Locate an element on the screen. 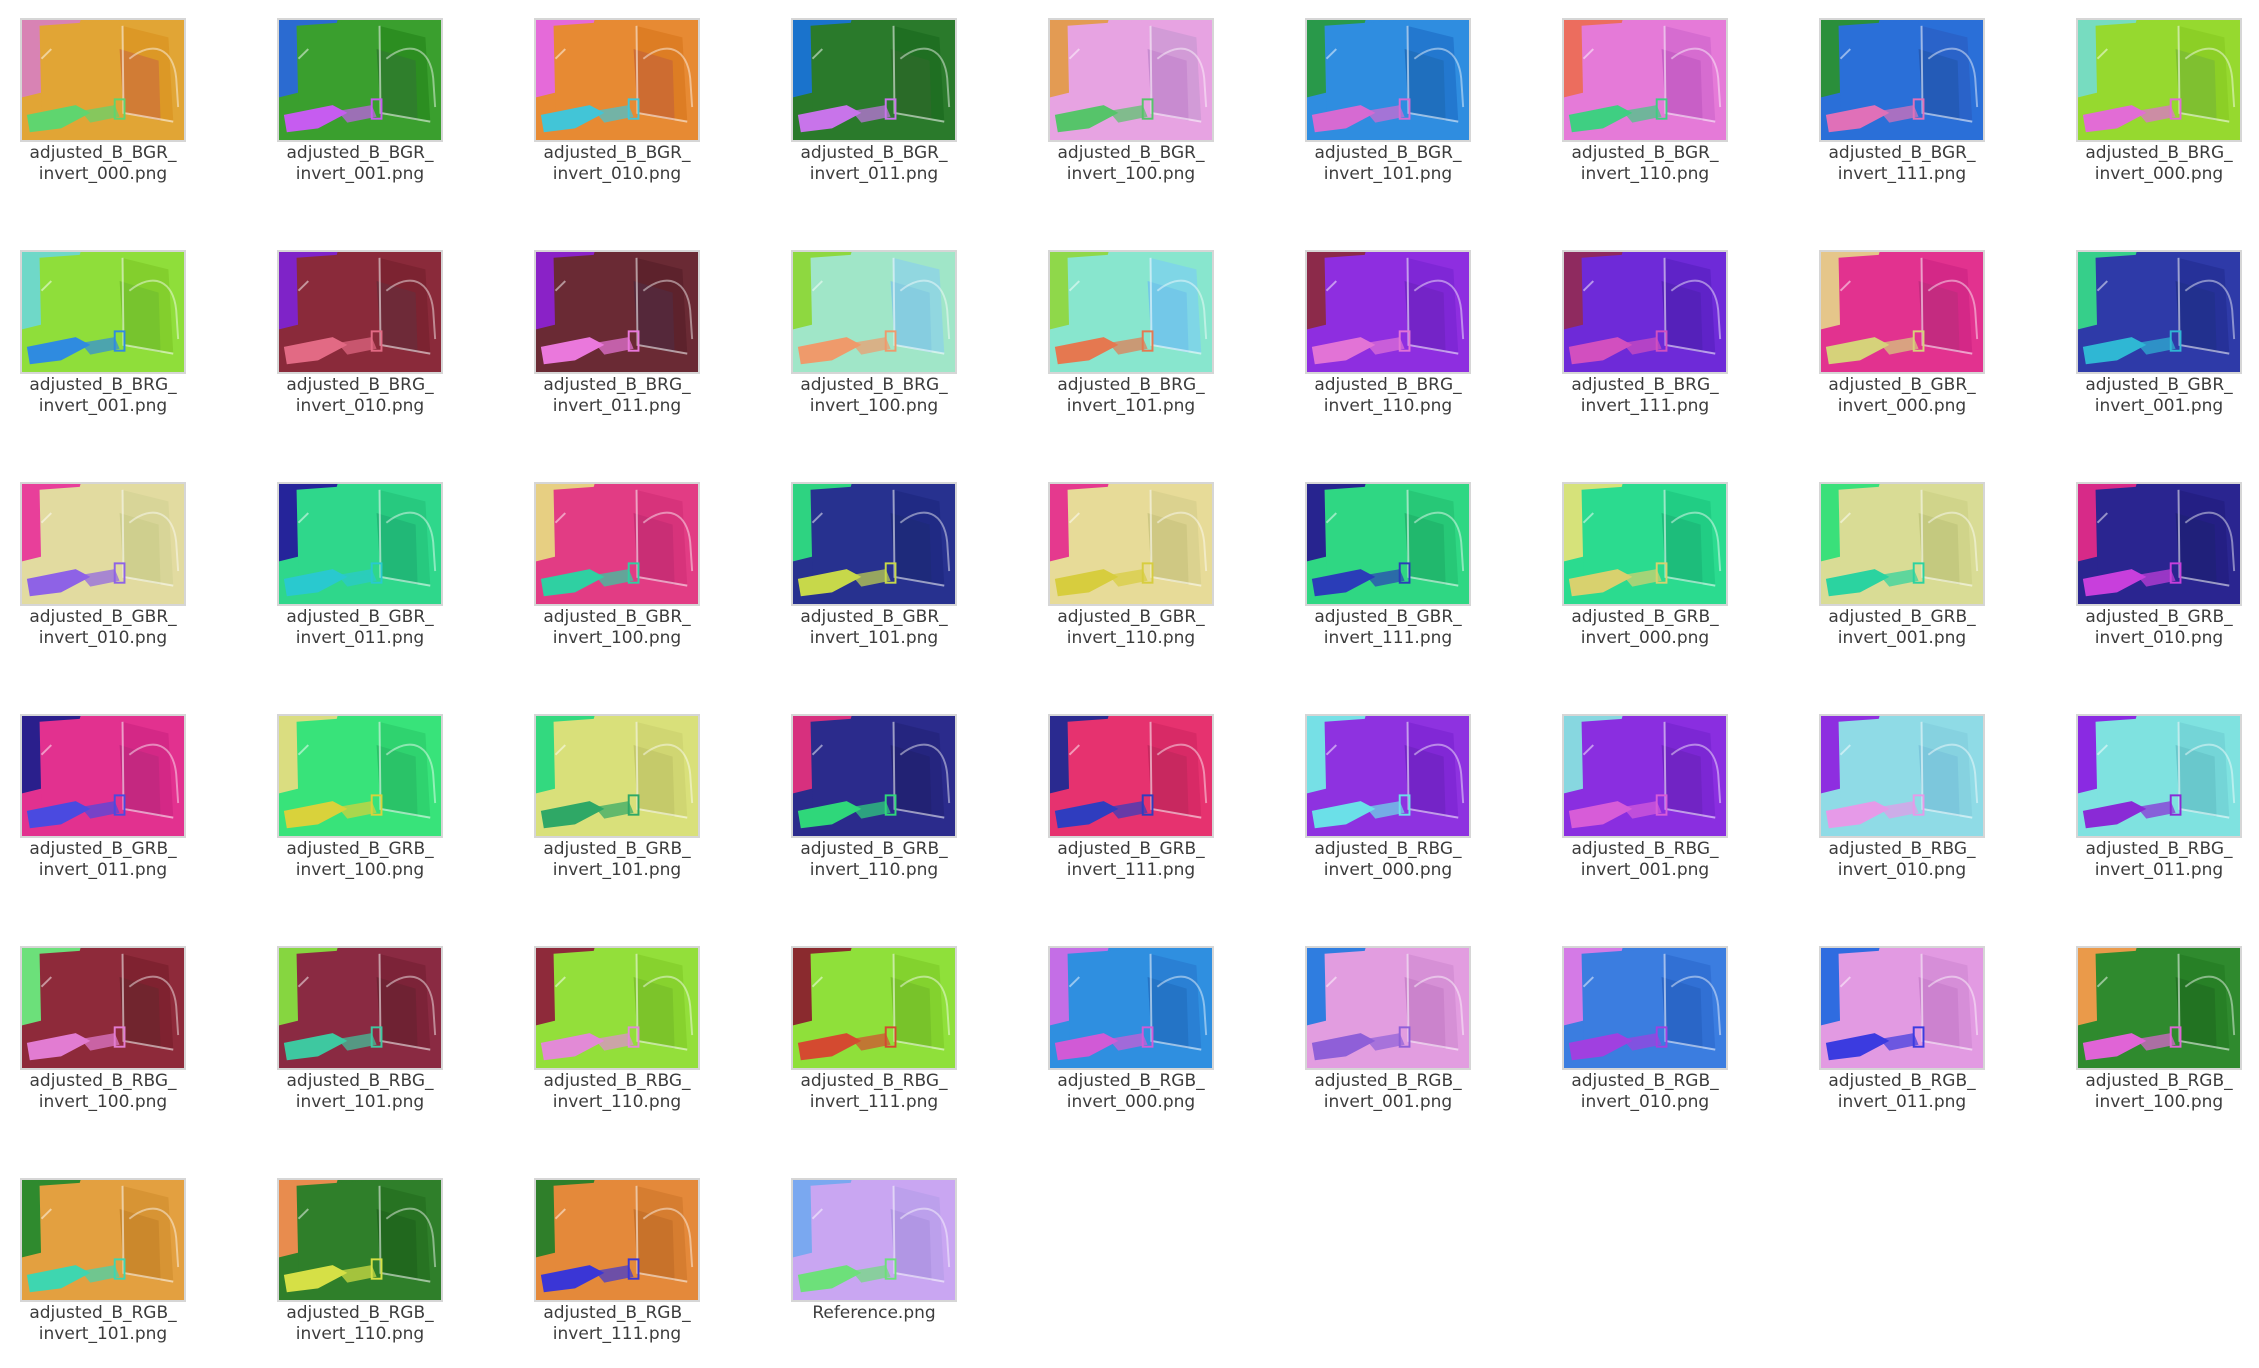 Image resolution: width=2259 pixels, height=1368 pixels. file-name-label: adjusted_B_GRB_ invert_001.png is located at coordinates (1902, 627).